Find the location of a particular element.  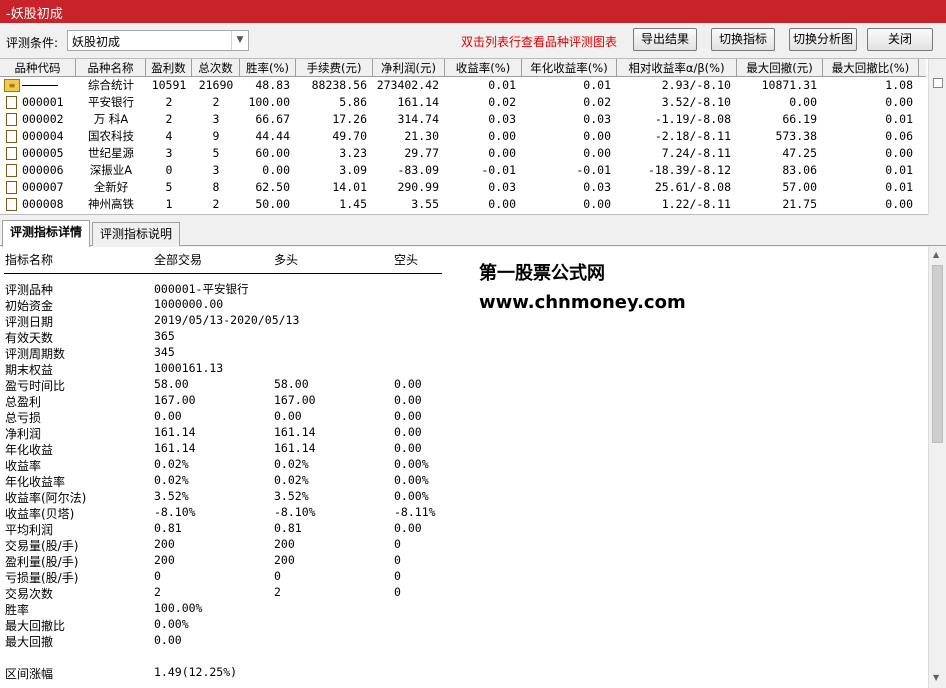

scroll-thumb is located at coordinates (937, 354).